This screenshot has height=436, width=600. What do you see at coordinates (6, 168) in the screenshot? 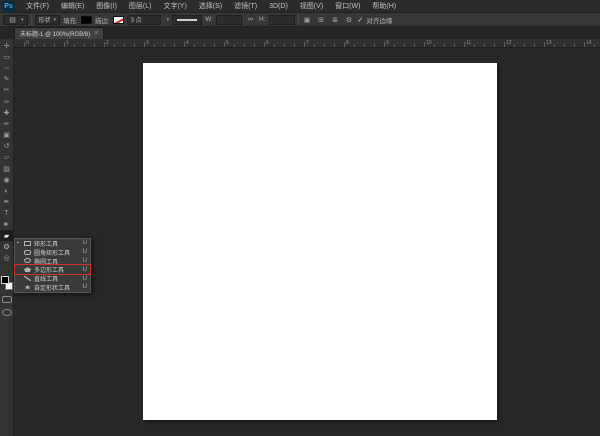
I see `gradient-tool: ▨` at bounding box center [6, 168].